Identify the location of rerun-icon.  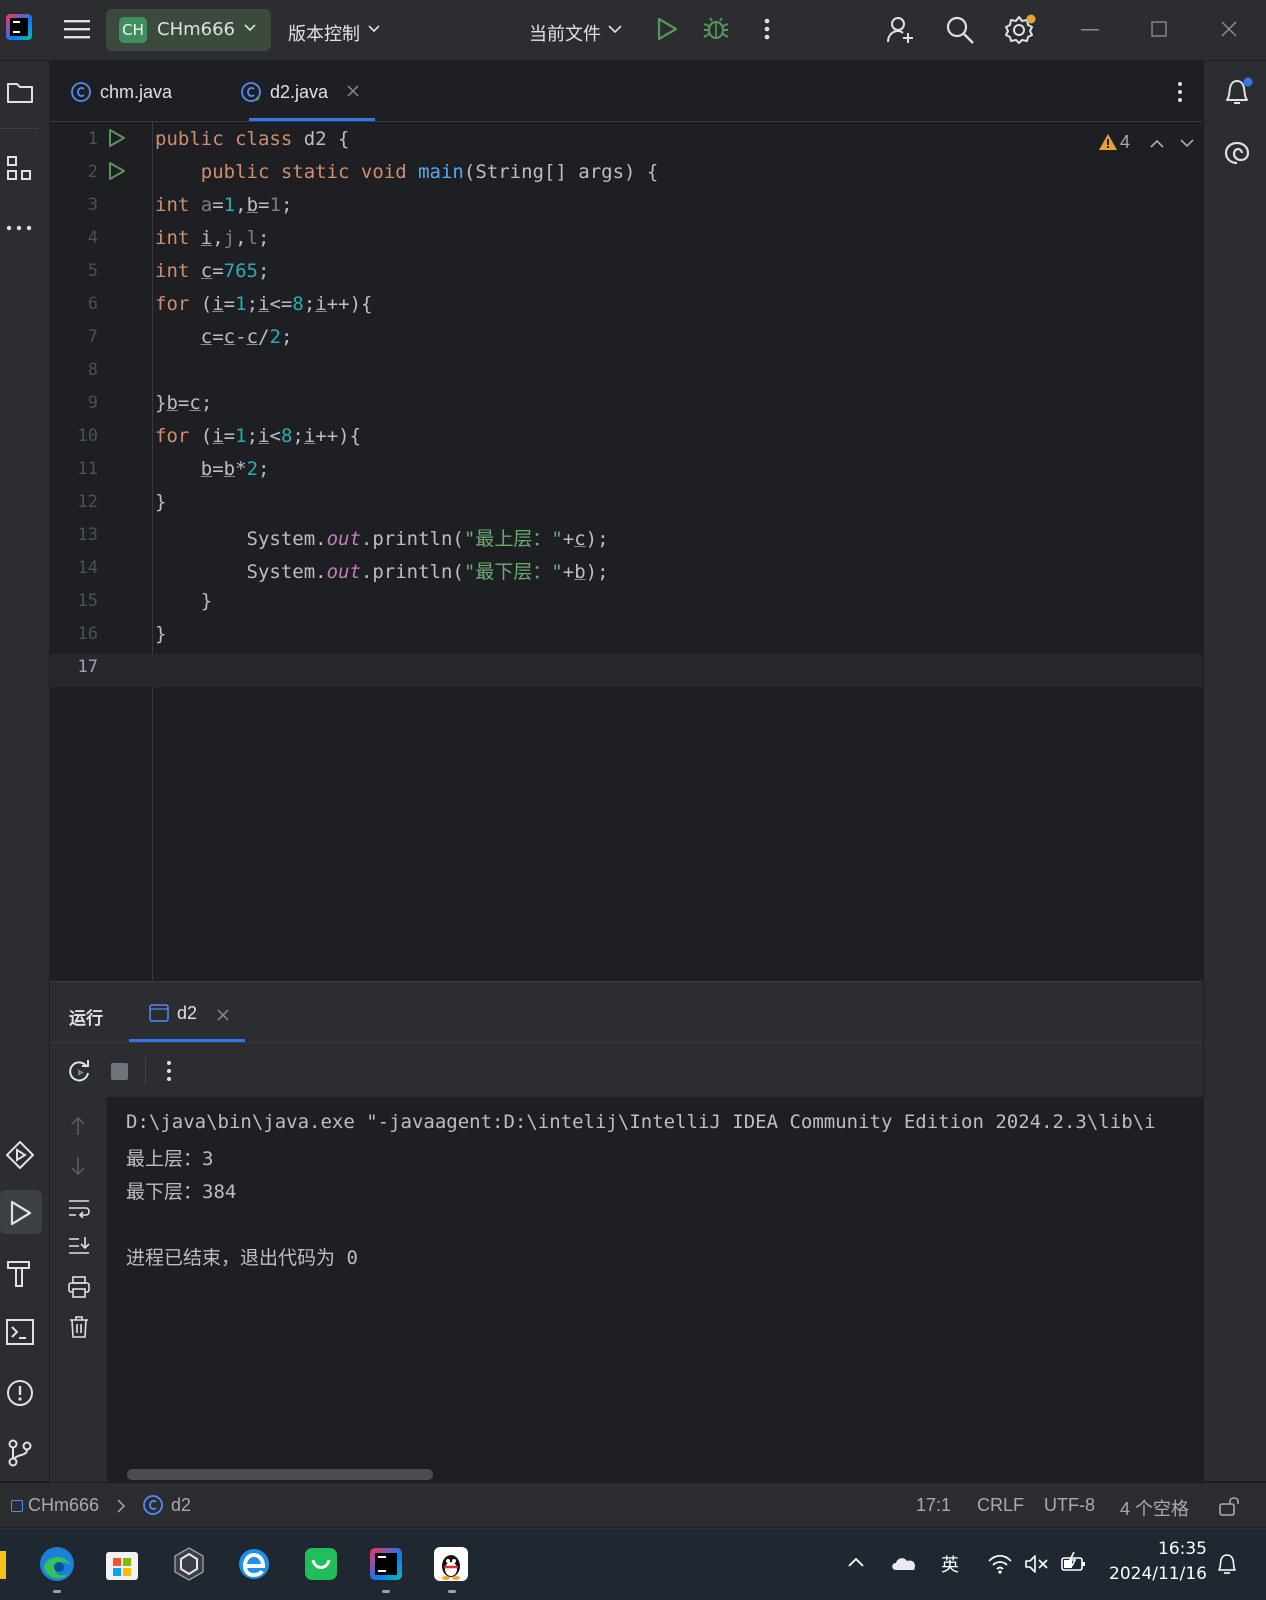
(80, 1071).